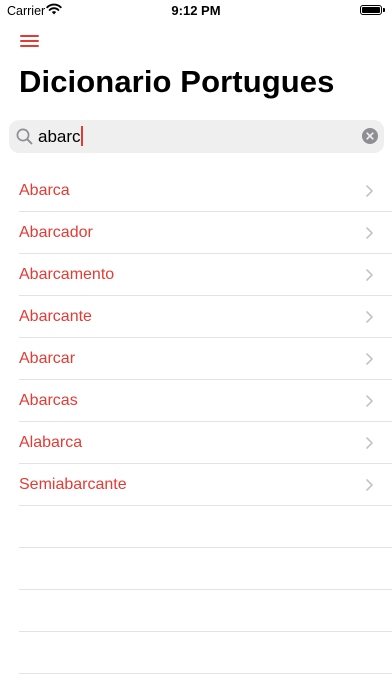 This screenshot has height=696, width=392. I want to click on list-item-label: Abarcador, so click(56, 232).